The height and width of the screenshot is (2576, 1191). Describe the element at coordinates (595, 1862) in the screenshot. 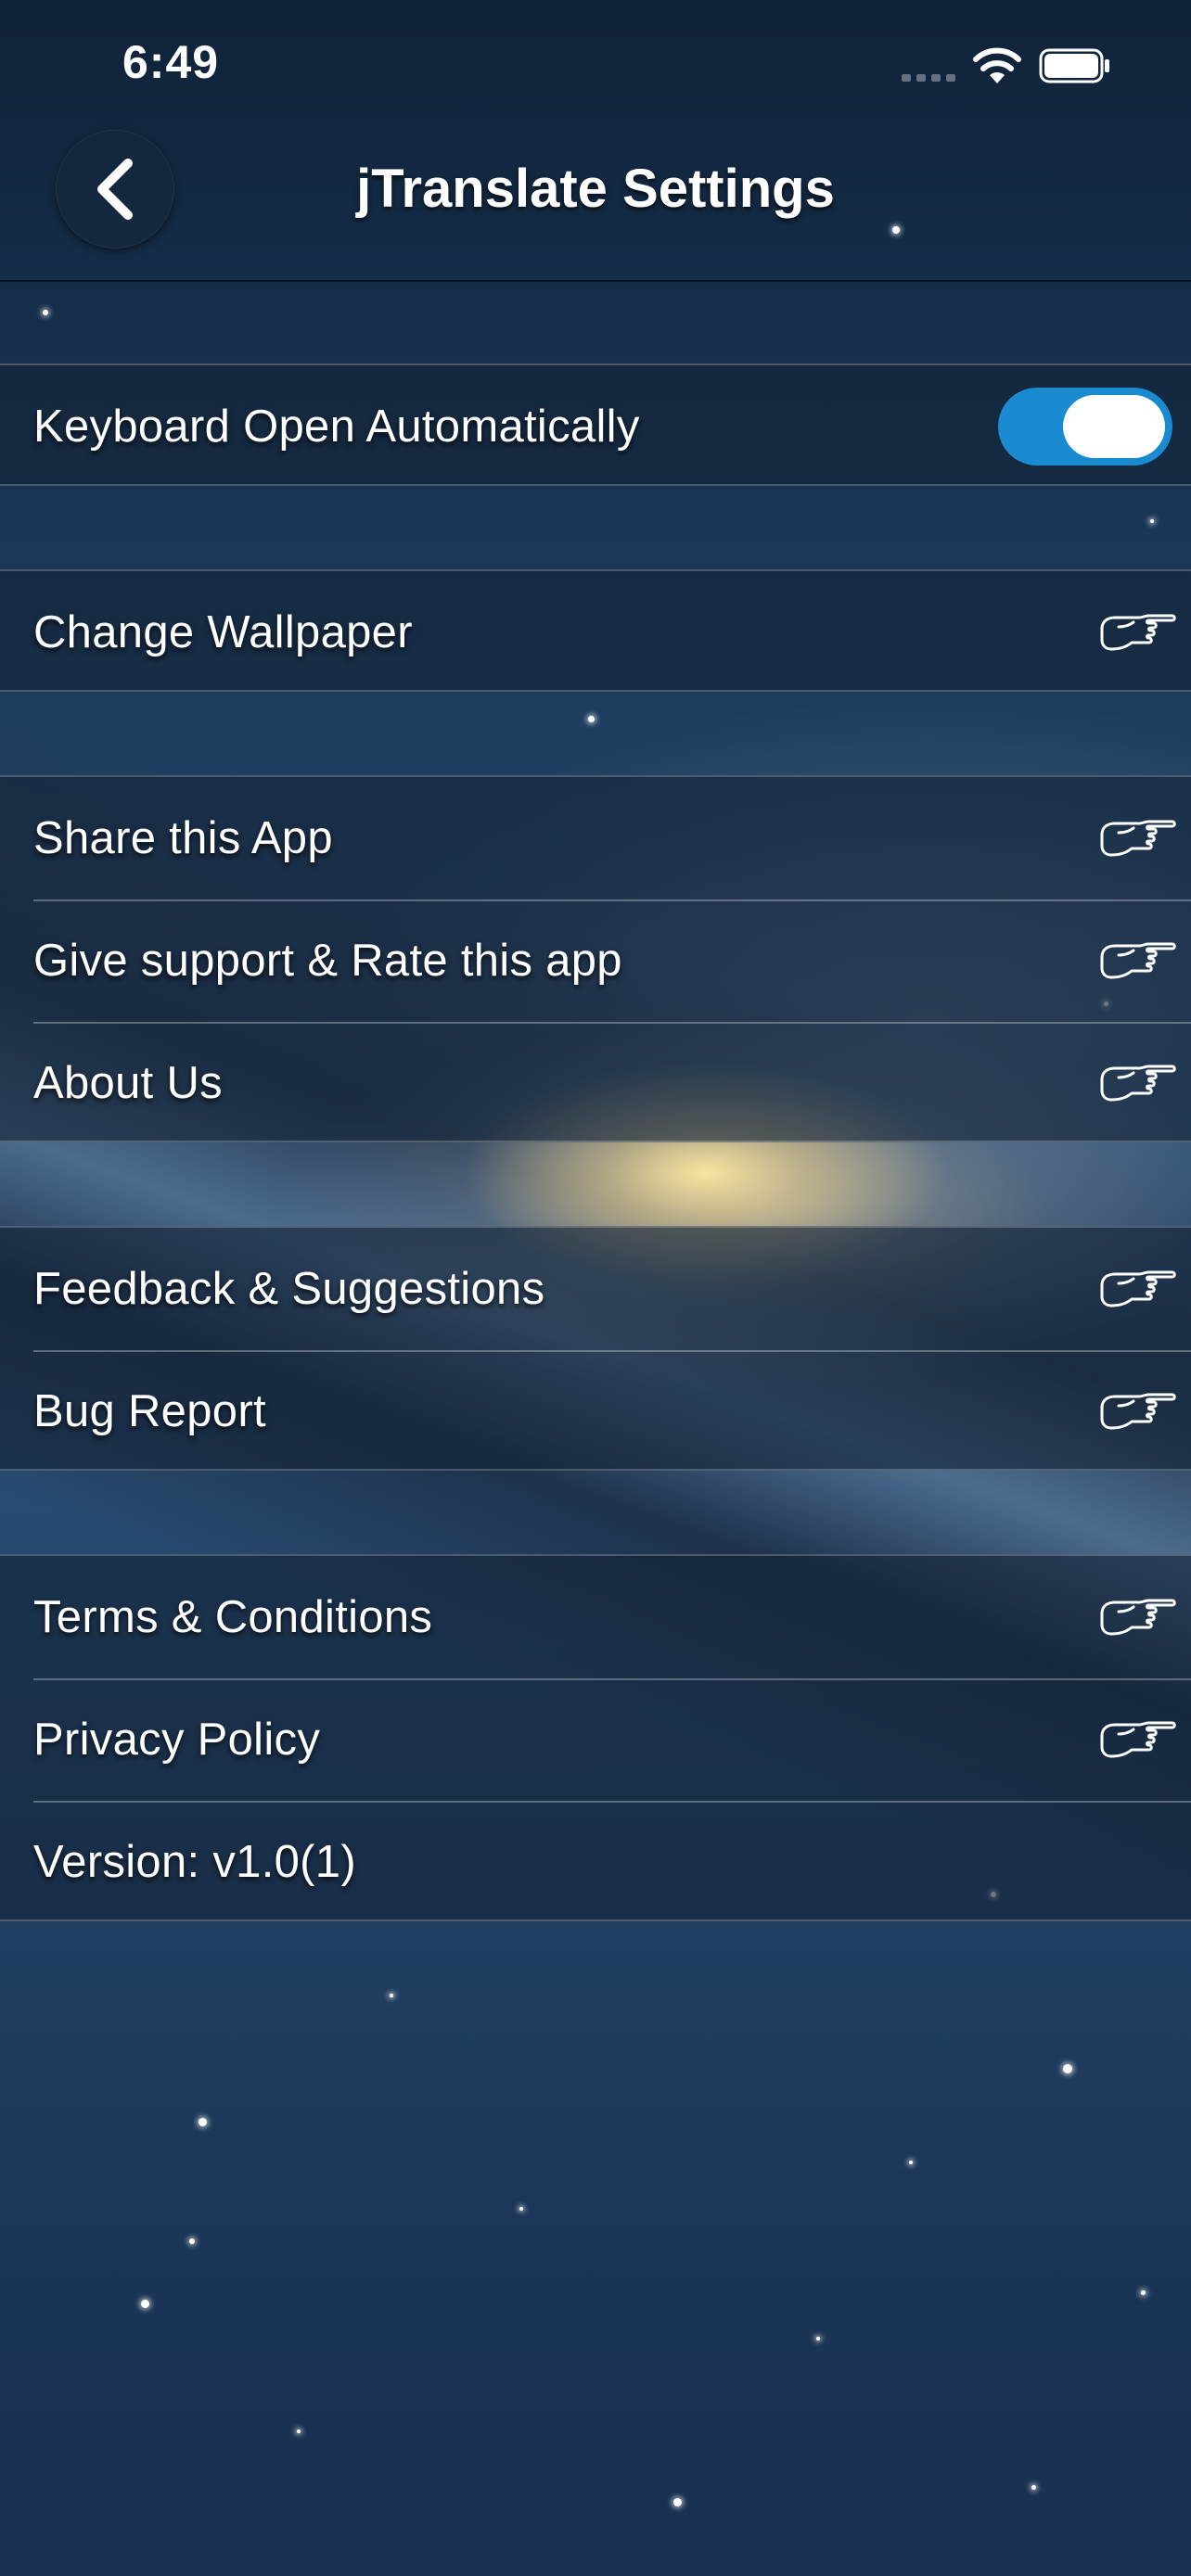

I see `version-row: Version: v1.0(1)` at that location.